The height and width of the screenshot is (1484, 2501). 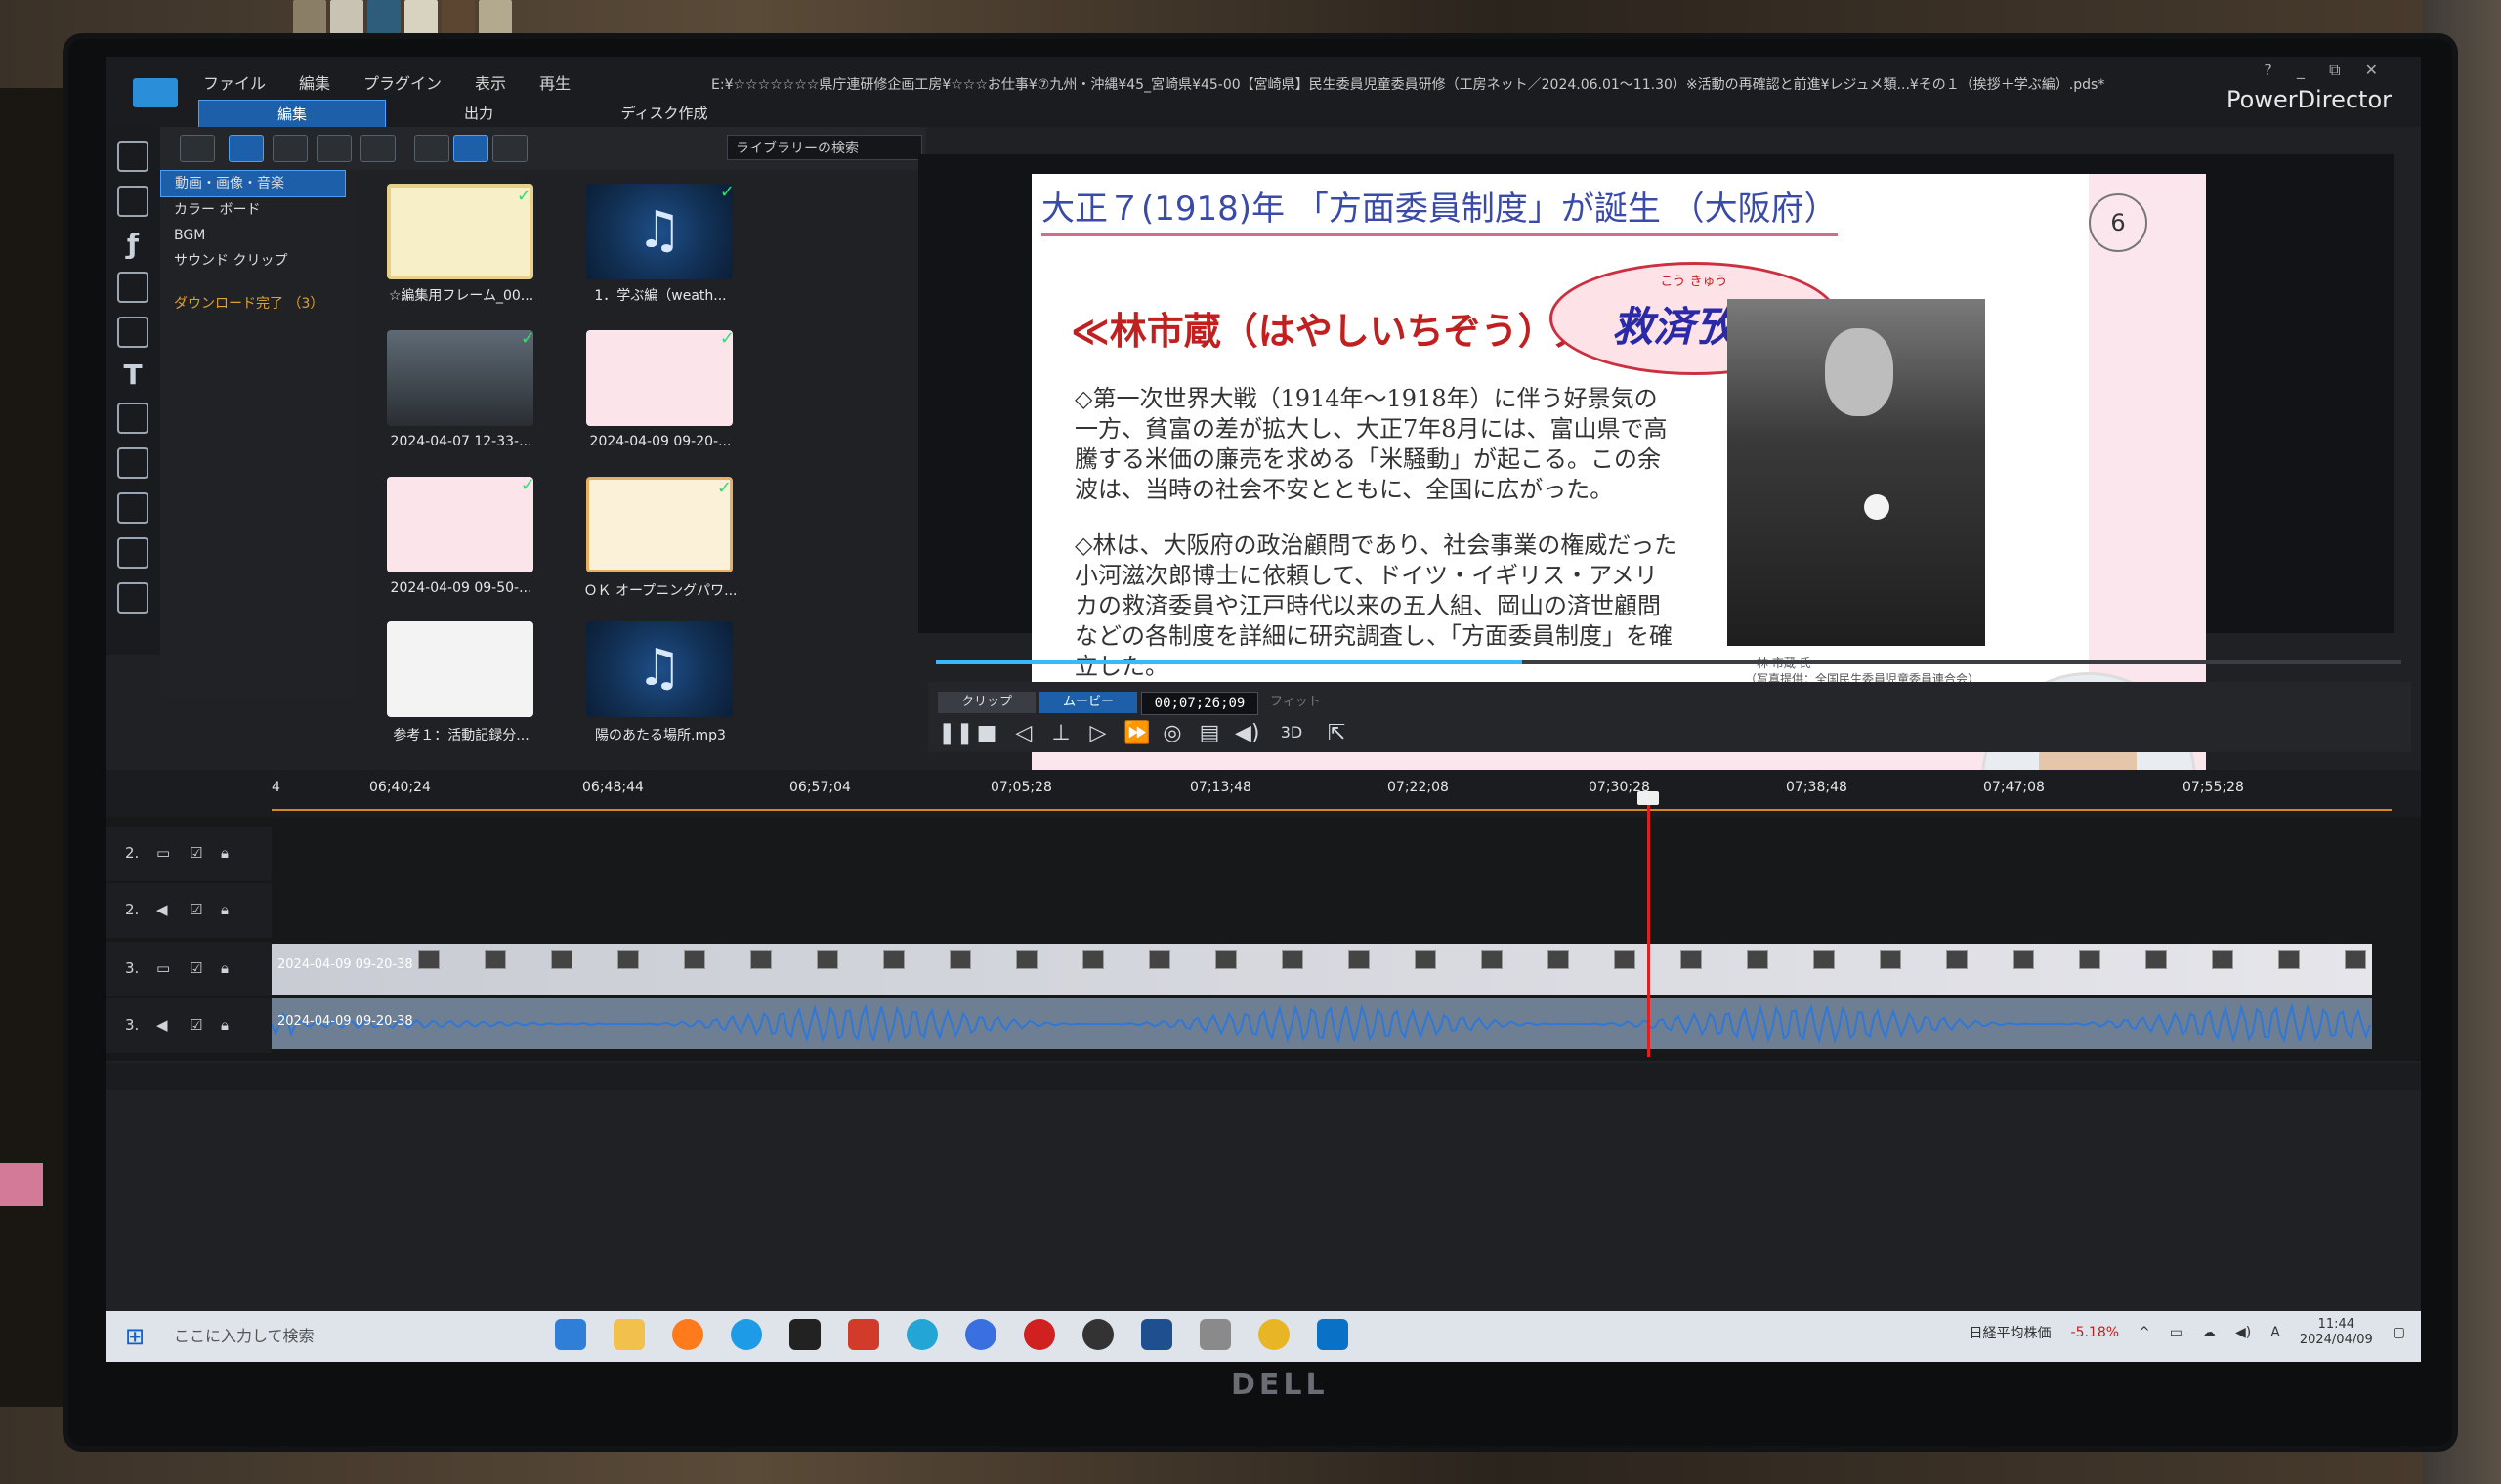 I want to click on small-grid-icon, so click(x=510, y=148).